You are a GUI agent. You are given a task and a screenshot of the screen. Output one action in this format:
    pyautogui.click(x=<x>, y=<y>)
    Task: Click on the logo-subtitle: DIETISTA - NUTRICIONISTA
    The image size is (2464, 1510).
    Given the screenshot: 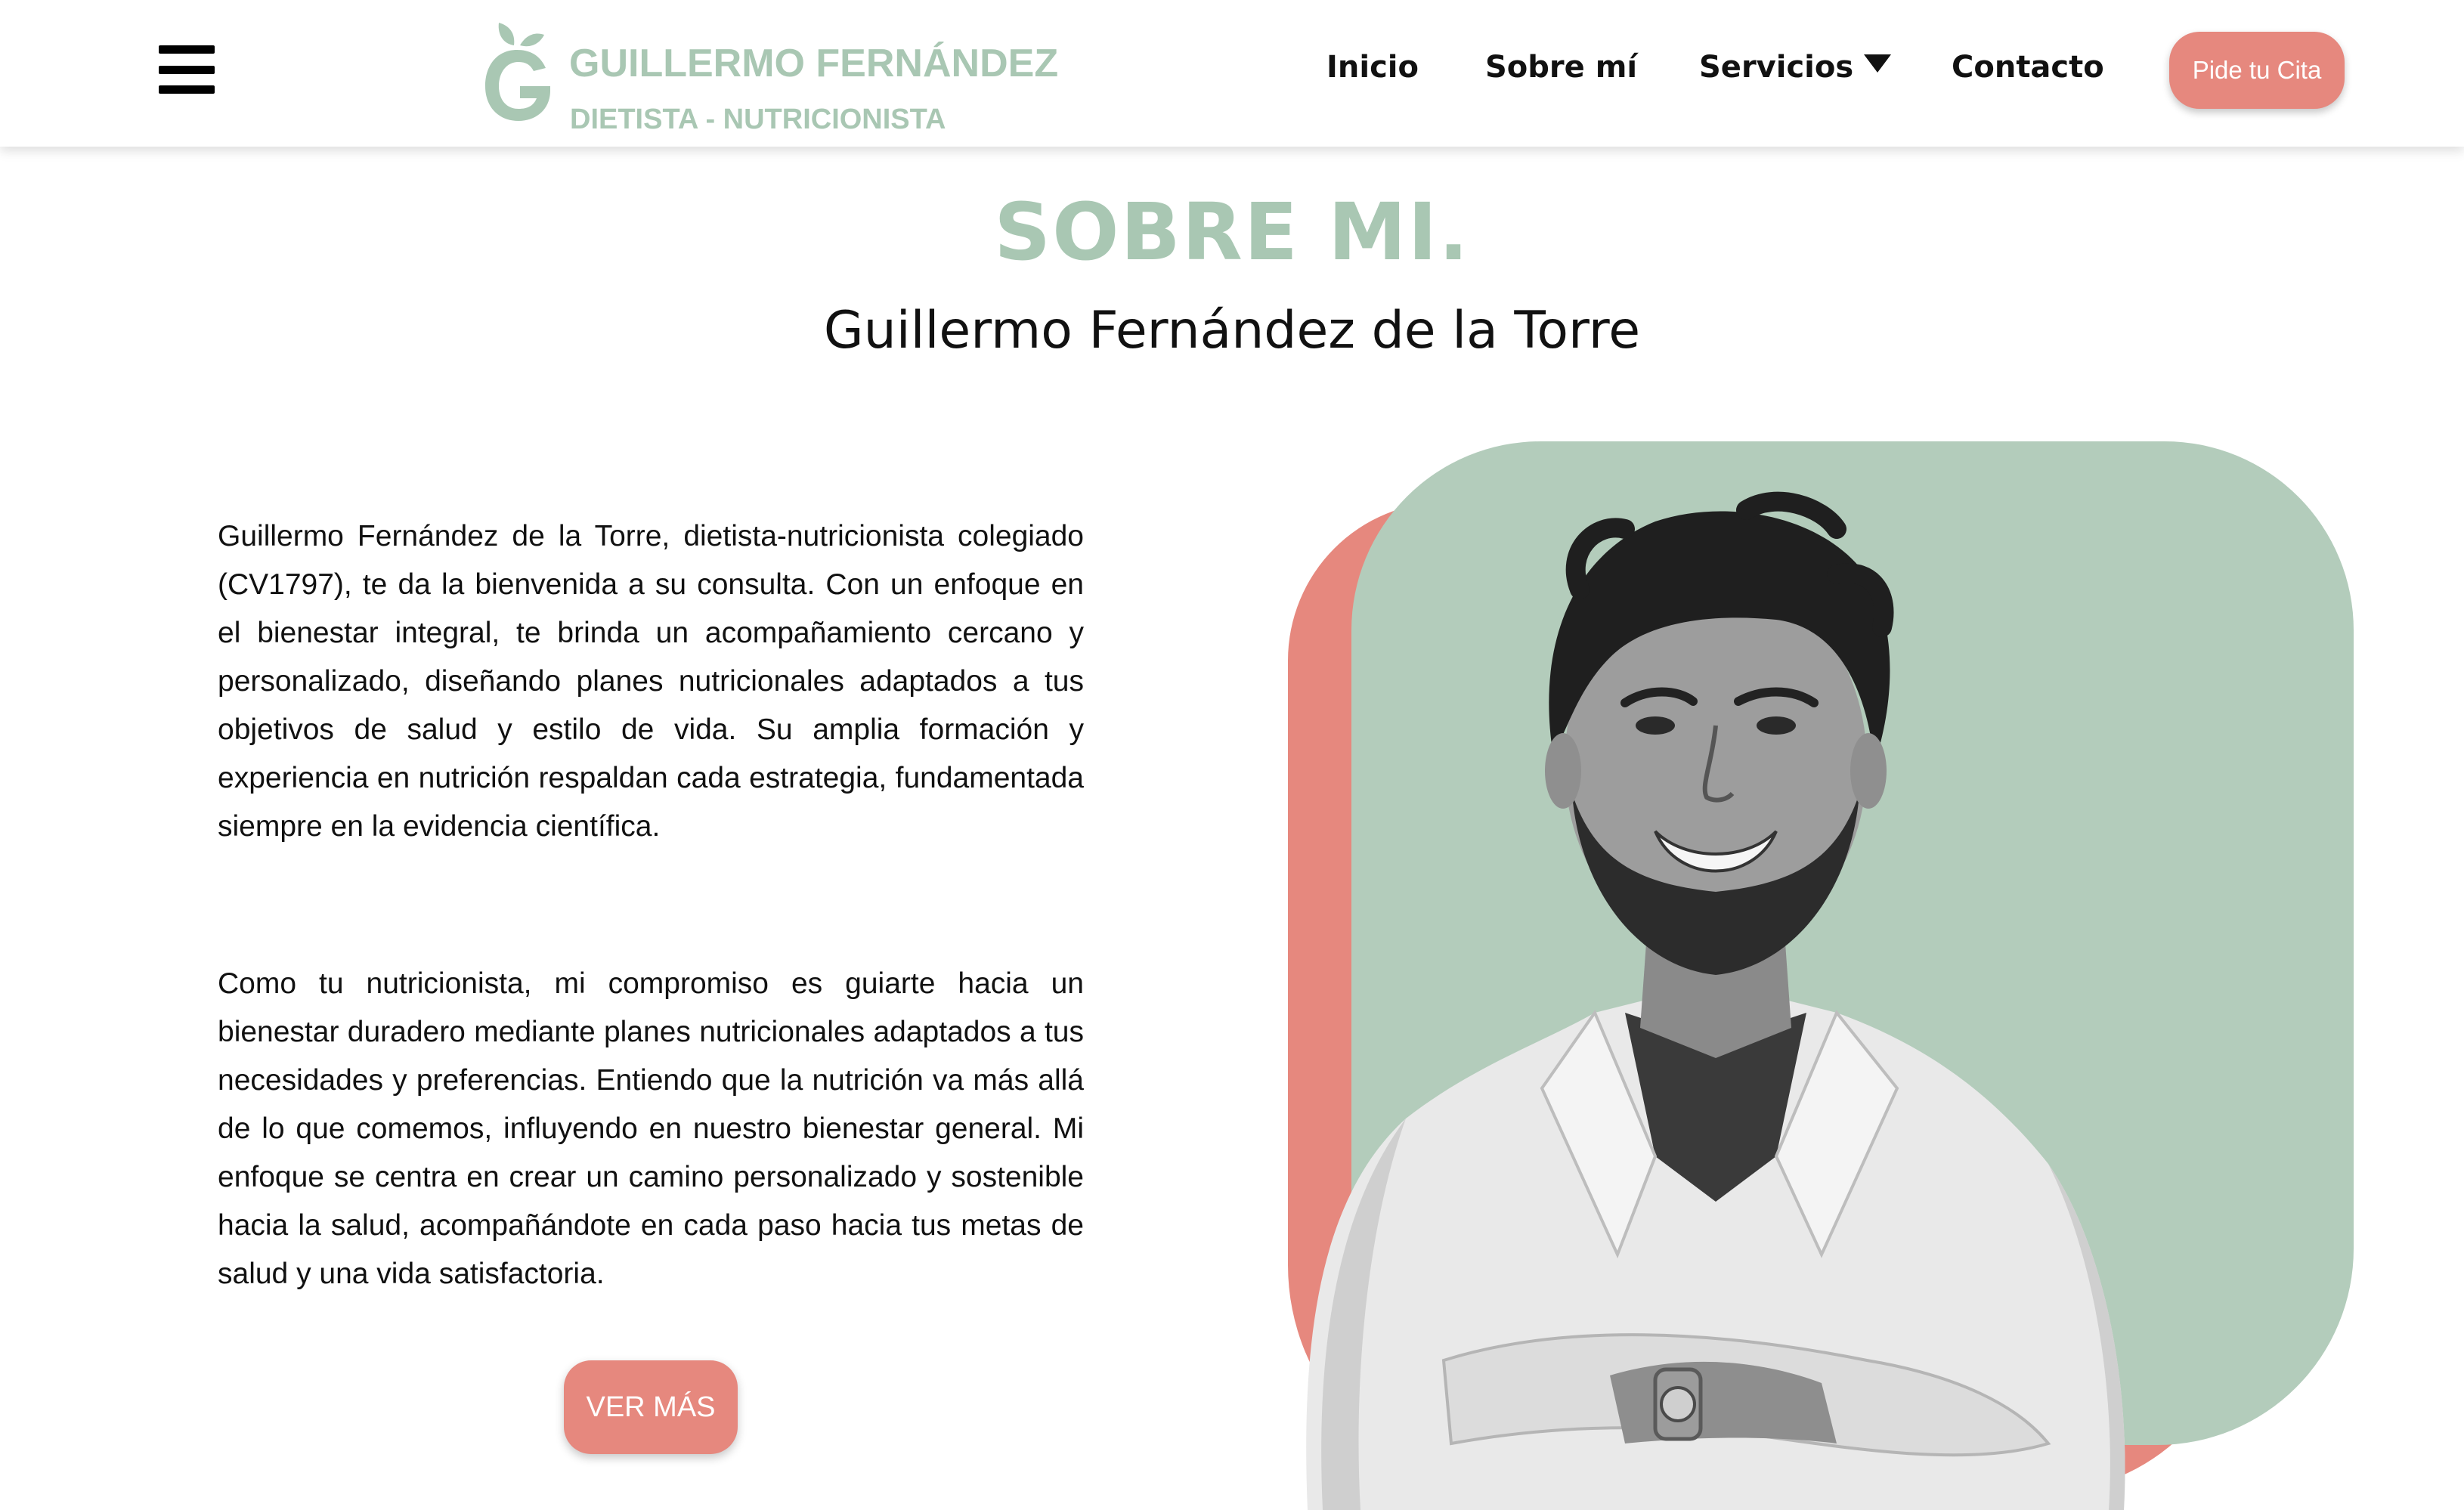 What is the action you would take?
    pyautogui.click(x=758, y=119)
    